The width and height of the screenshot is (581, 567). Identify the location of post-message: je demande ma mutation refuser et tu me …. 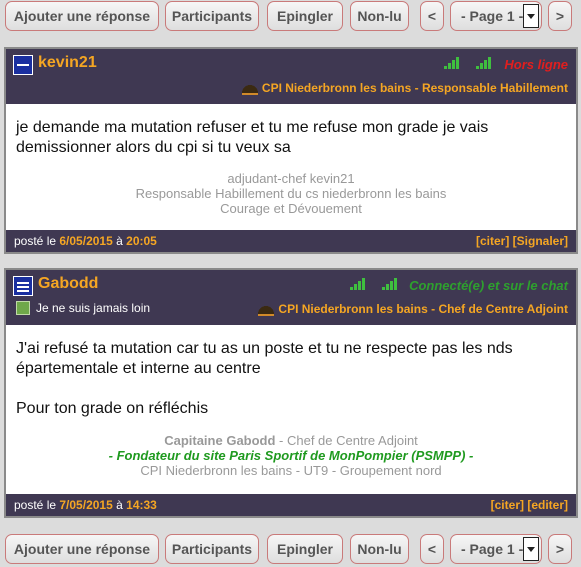
(252, 137).